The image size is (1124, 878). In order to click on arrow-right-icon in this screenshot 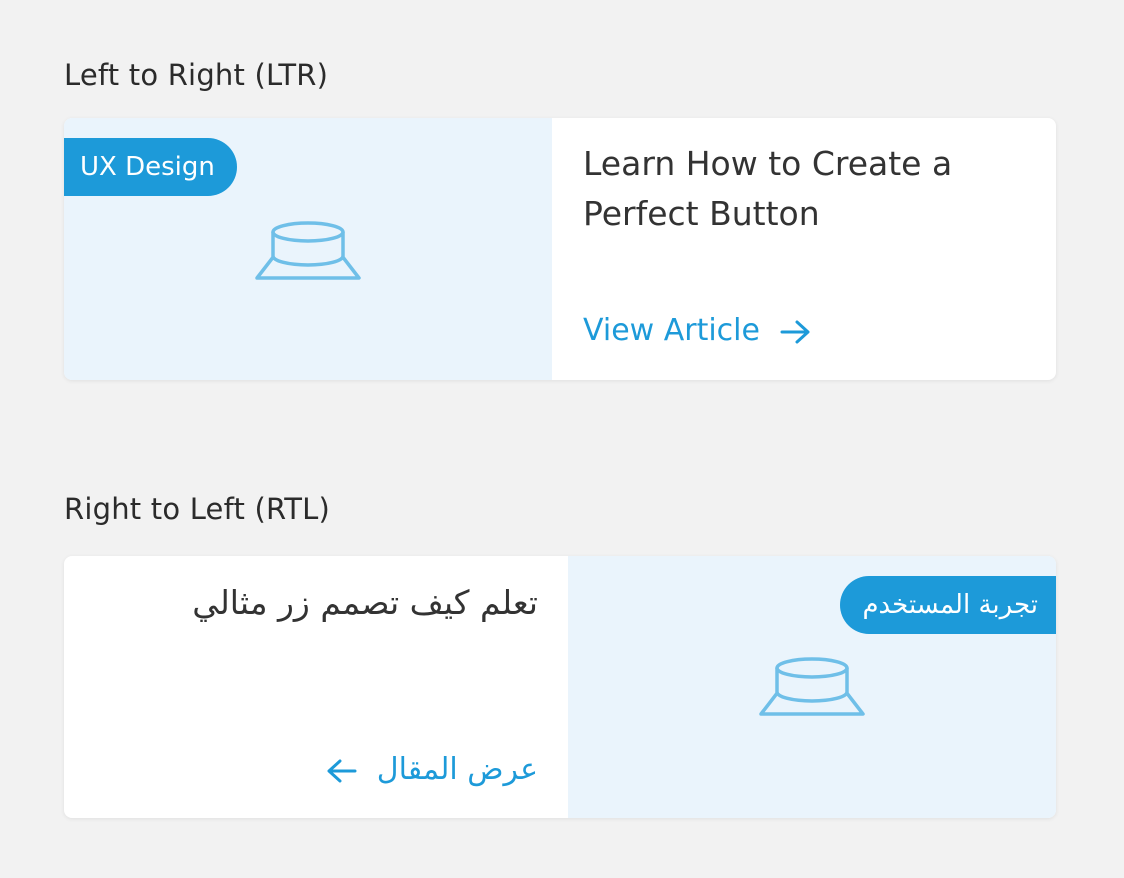, I will do `click(795, 331)`.